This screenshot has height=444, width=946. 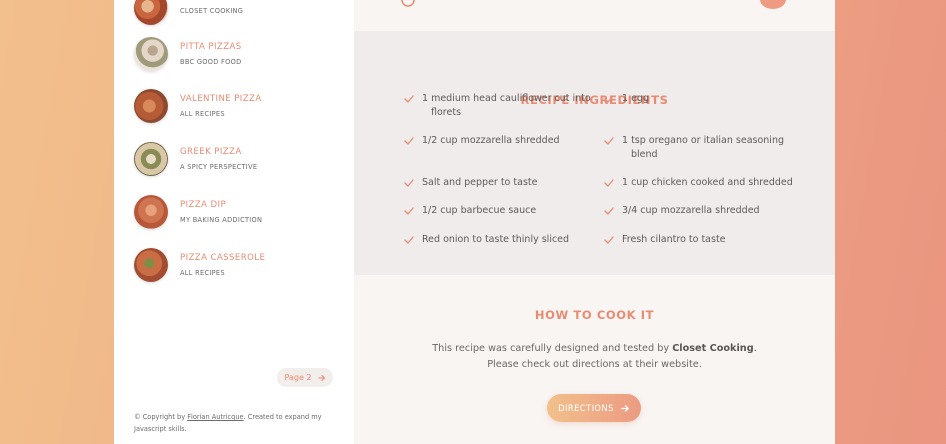 I want to click on search-result-item: PIZZA CASSEROLE ALL RECIPES, so click(x=234, y=265).